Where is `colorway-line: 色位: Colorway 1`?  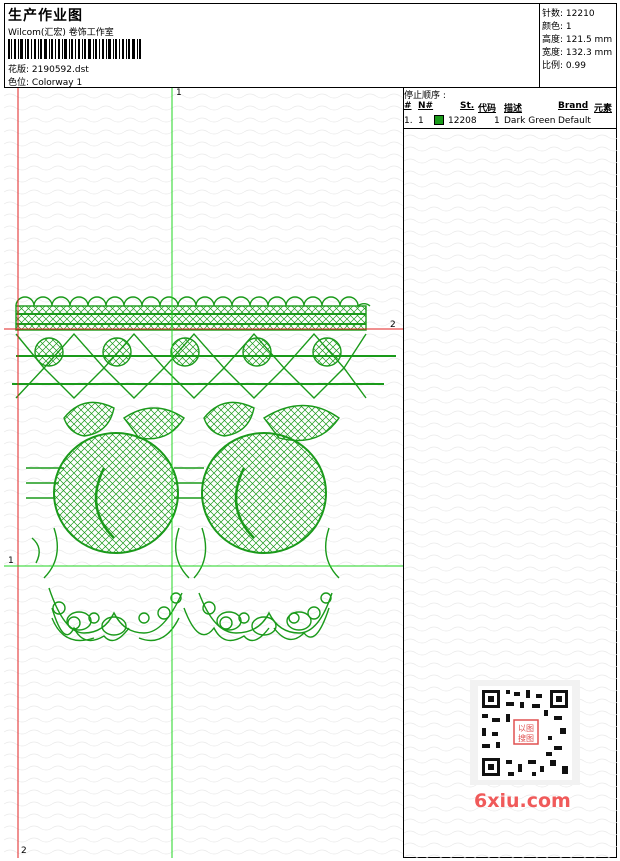 colorway-line: 色位: Colorway 1 is located at coordinates (45, 81).